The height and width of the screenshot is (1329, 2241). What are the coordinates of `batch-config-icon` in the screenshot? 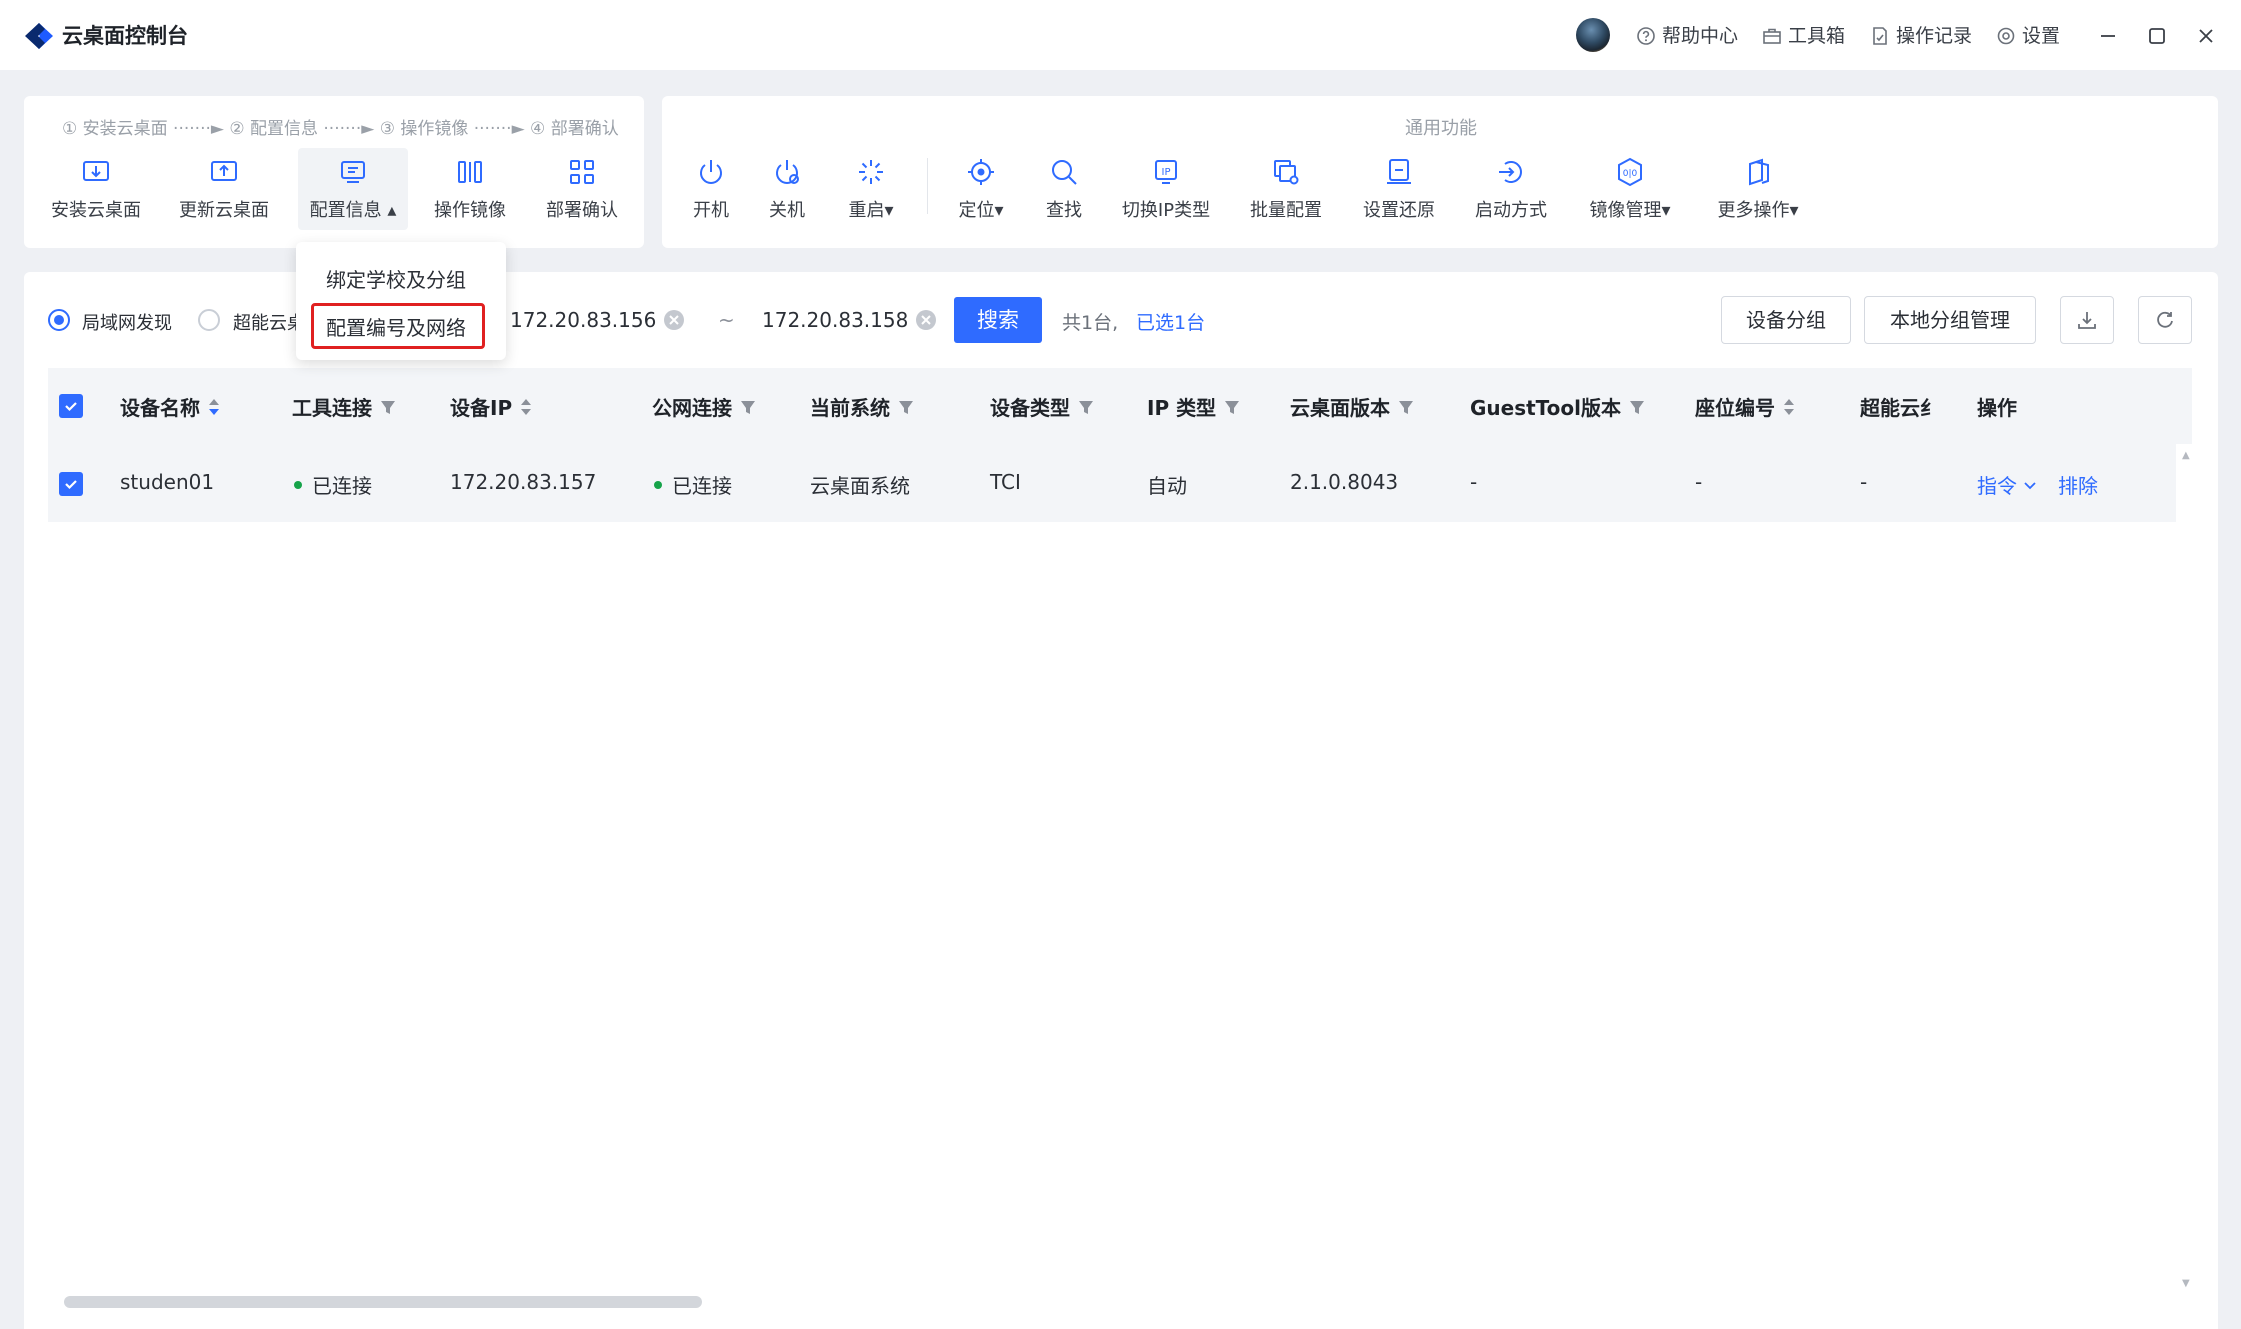 It's located at (1286, 172).